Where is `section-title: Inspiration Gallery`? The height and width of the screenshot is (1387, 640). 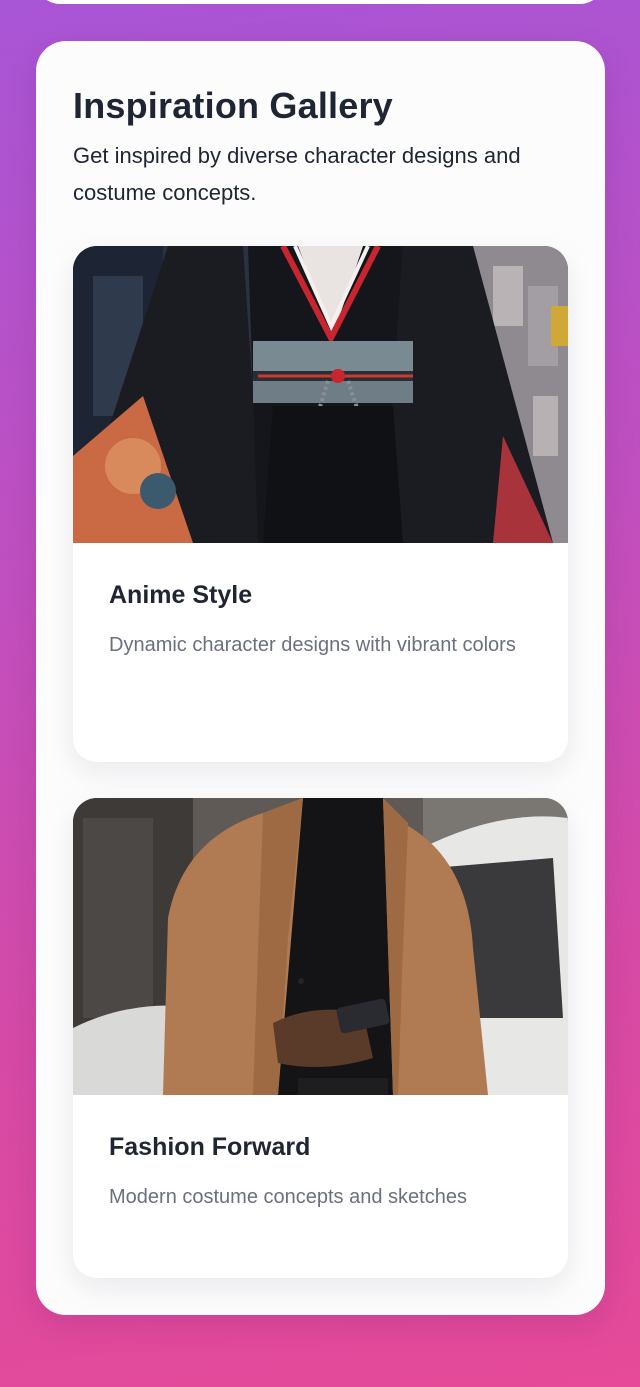 section-title: Inspiration Gallery is located at coordinates (233, 105).